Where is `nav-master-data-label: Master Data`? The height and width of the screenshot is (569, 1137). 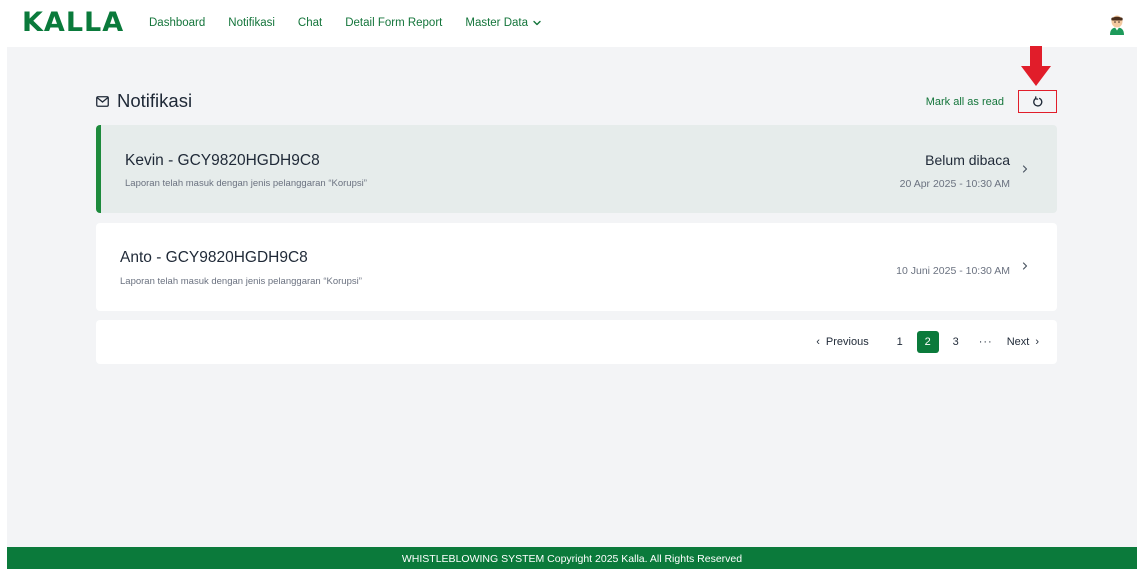
nav-master-data-label: Master Data is located at coordinates (496, 23).